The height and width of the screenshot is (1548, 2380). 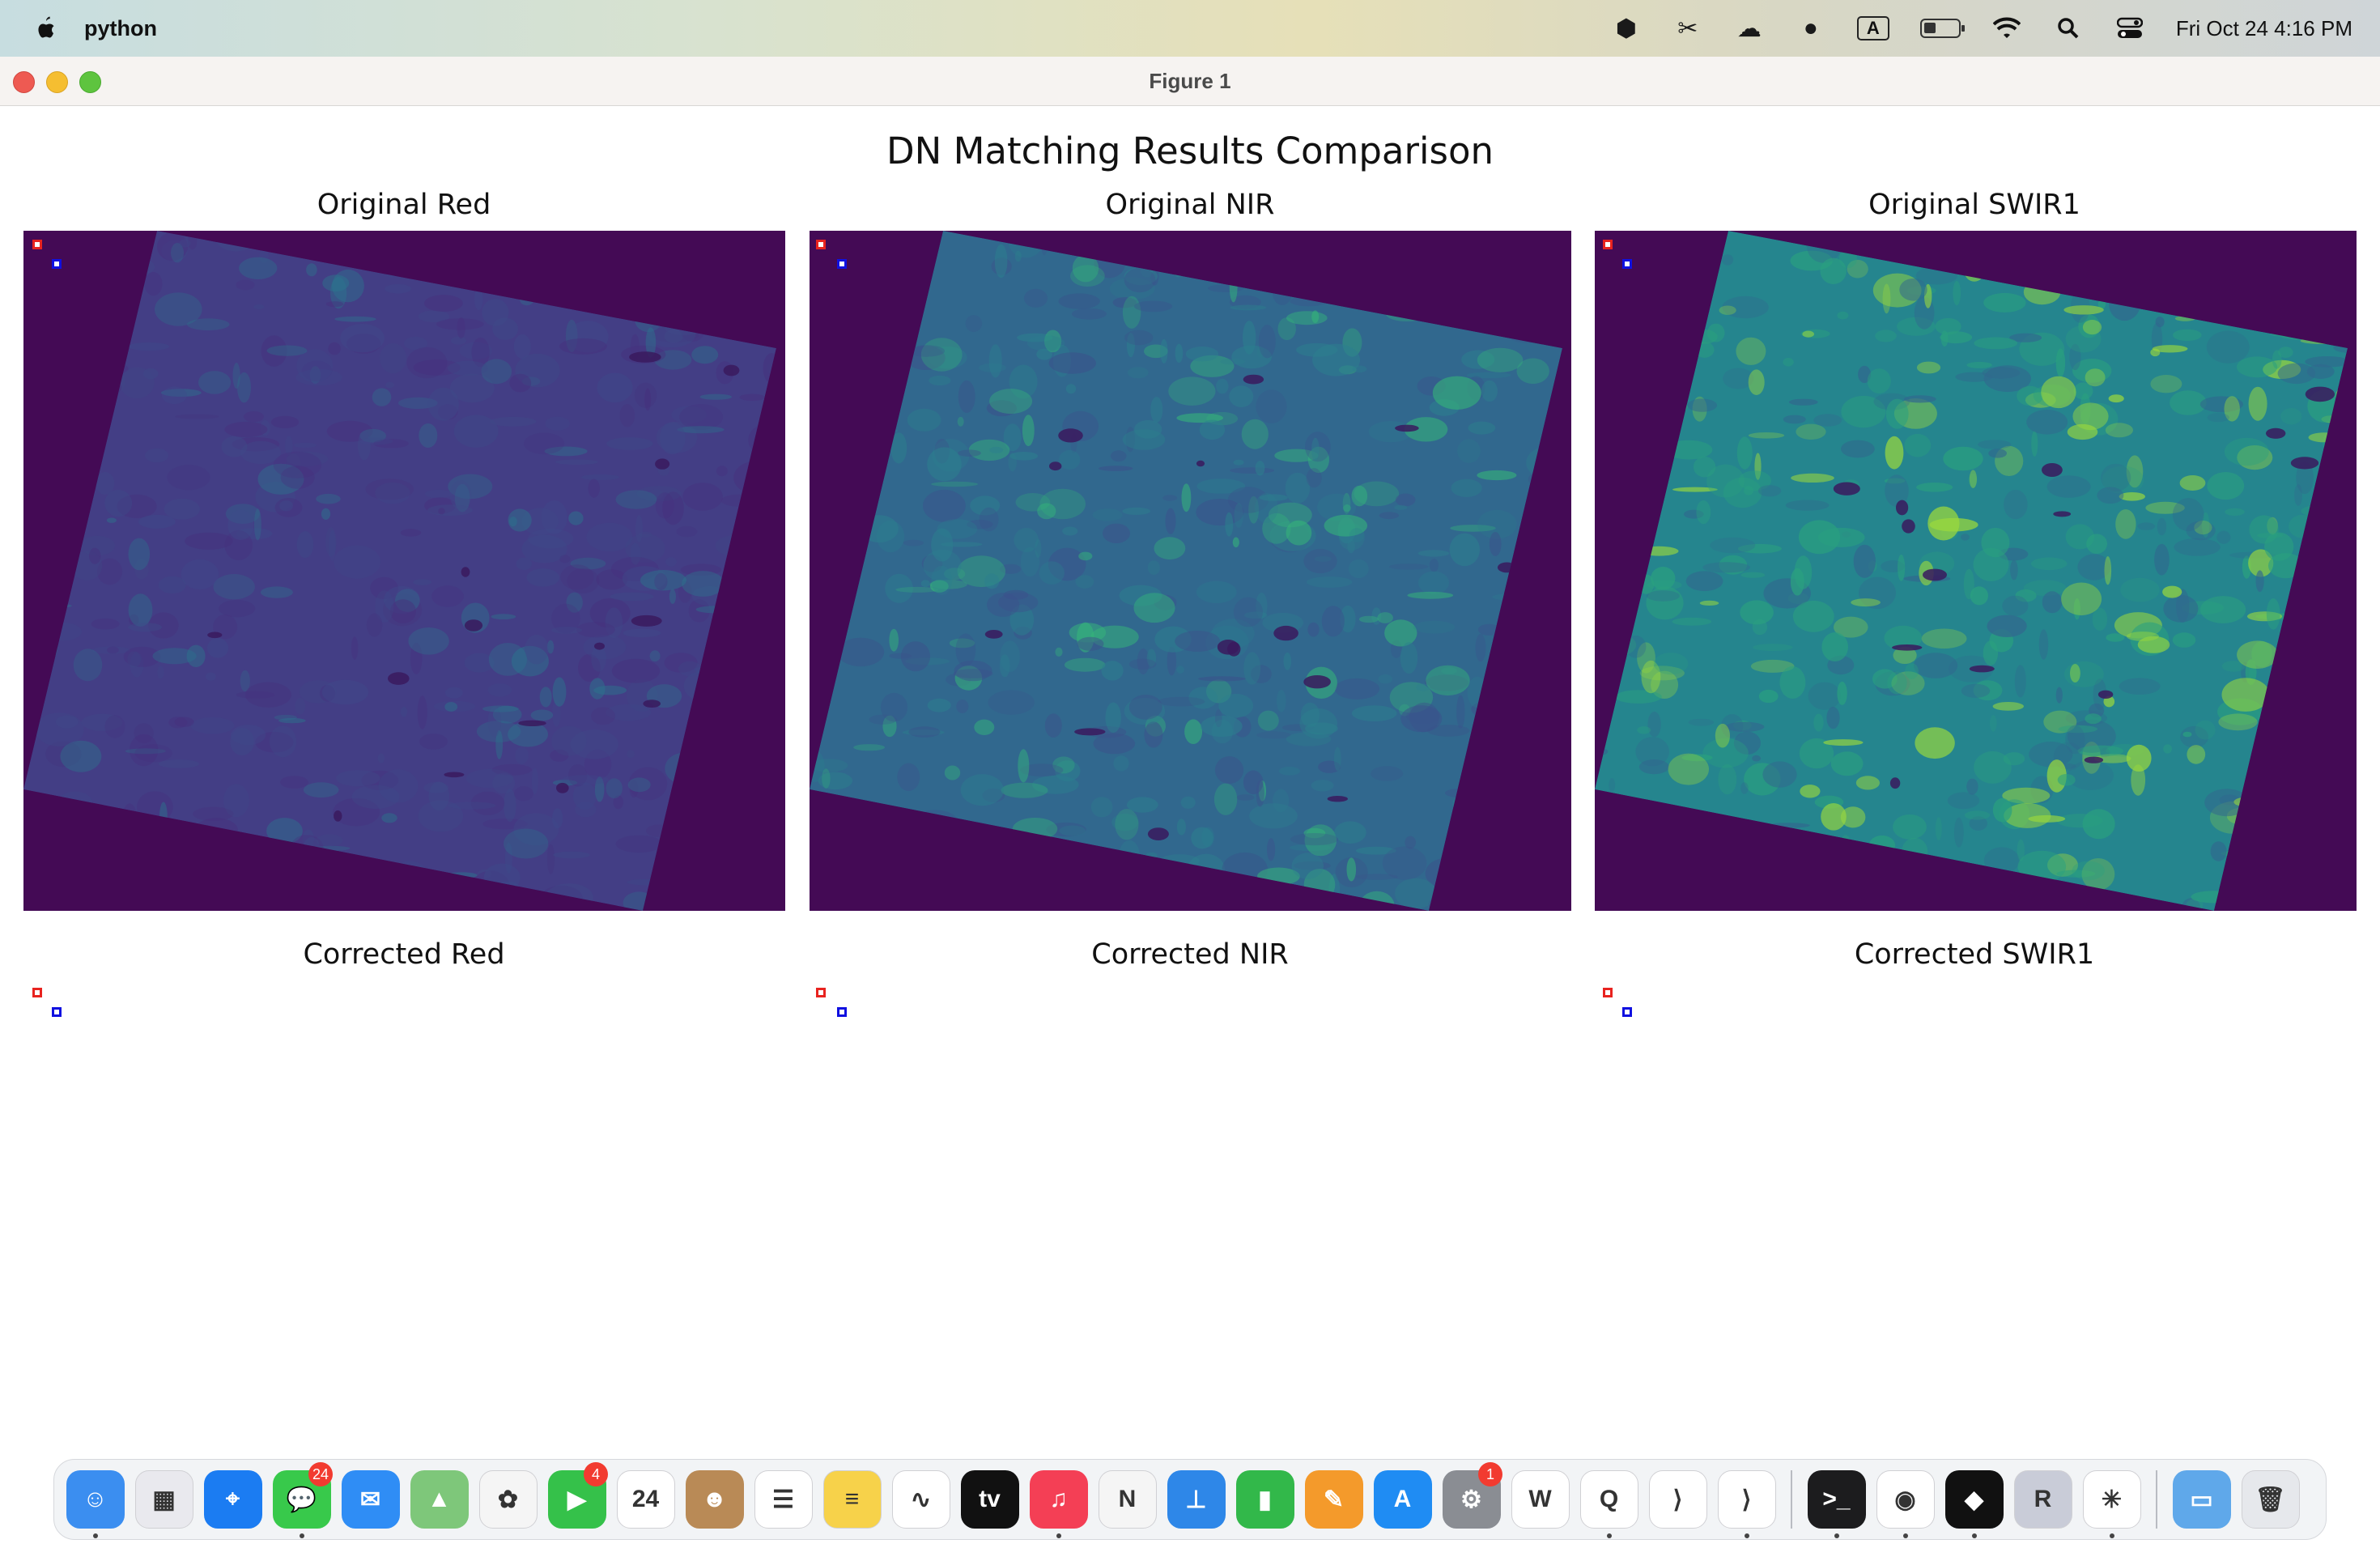 I want to click on dock-item: 24, so click(x=645, y=1499).